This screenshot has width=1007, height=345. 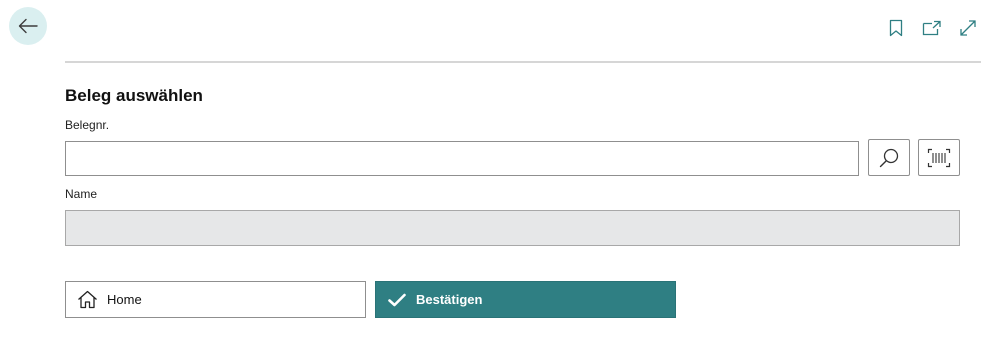 I want to click on arrow-left-icon, so click(x=28, y=26).